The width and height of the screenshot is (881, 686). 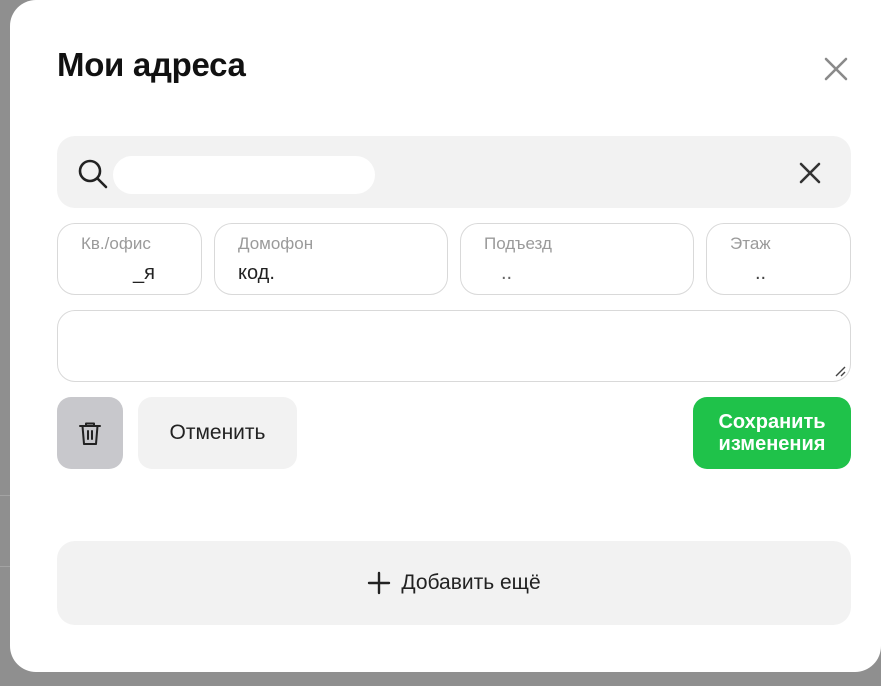 I want to click on entrance-field: Подъезд .., so click(x=577, y=259).